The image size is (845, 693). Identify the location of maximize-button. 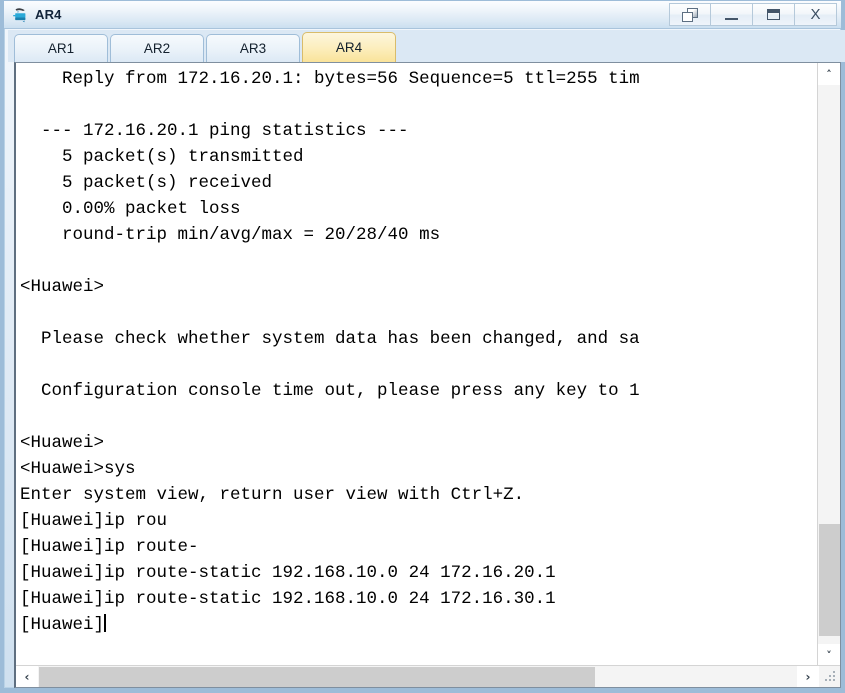
(774, 14).